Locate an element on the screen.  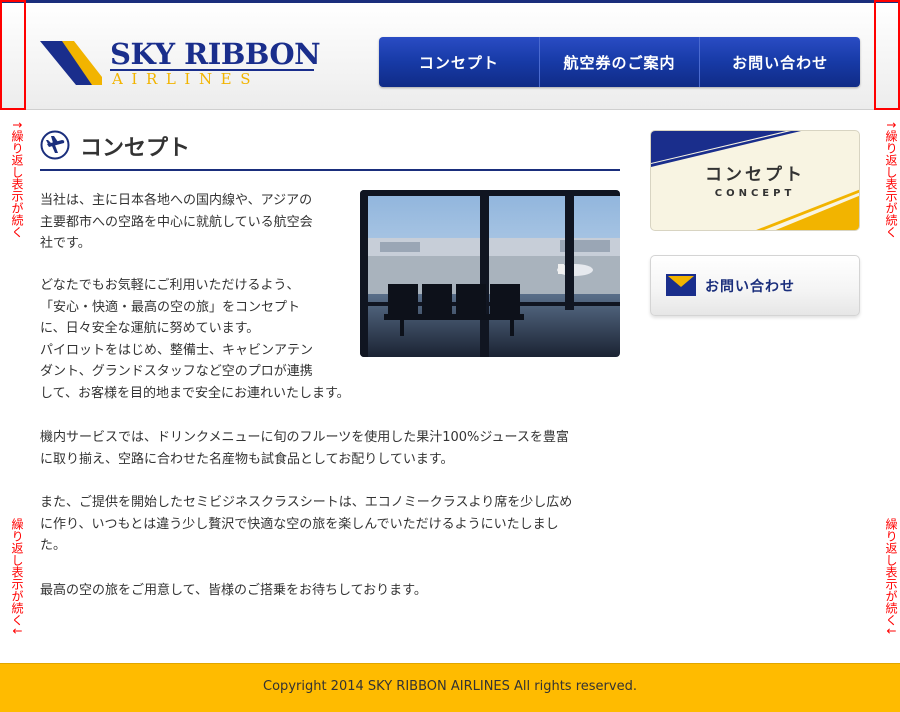
page-title: コンセプト is located at coordinates (135, 148).